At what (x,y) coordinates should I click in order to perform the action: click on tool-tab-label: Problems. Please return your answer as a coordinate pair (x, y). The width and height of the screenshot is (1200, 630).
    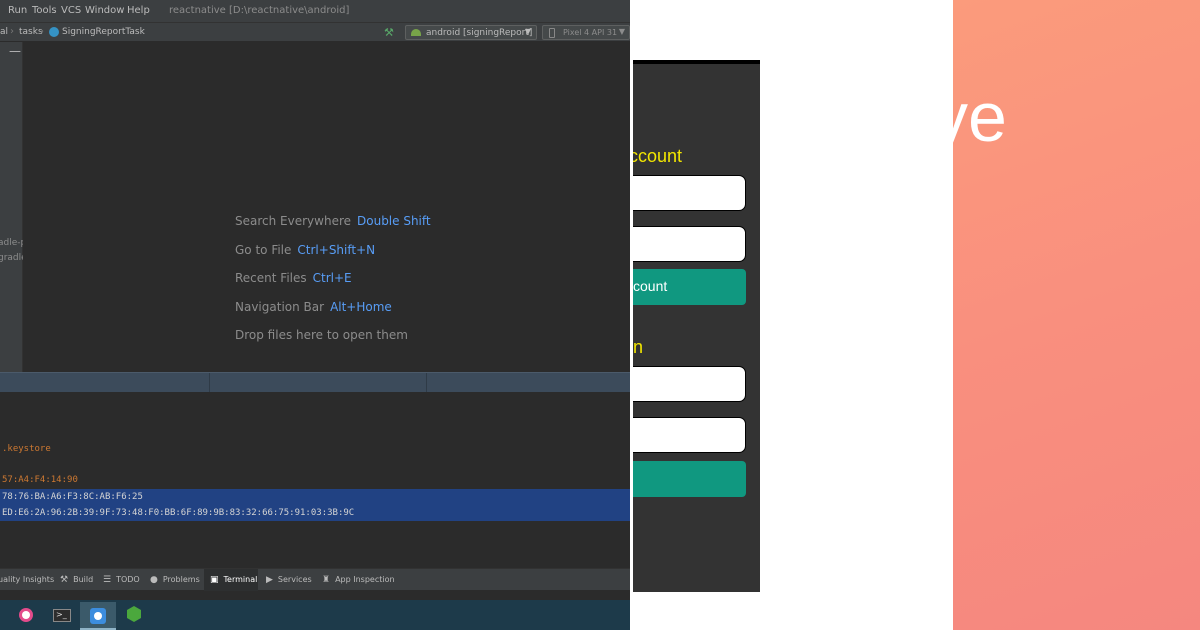
    Looking at the image, I should click on (181, 579).